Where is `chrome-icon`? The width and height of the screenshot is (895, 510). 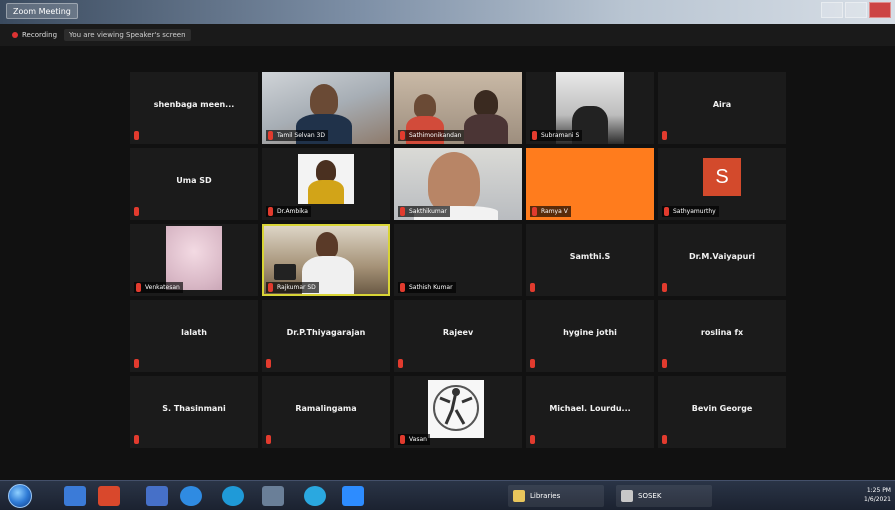 chrome-icon is located at coordinates (315, 496).